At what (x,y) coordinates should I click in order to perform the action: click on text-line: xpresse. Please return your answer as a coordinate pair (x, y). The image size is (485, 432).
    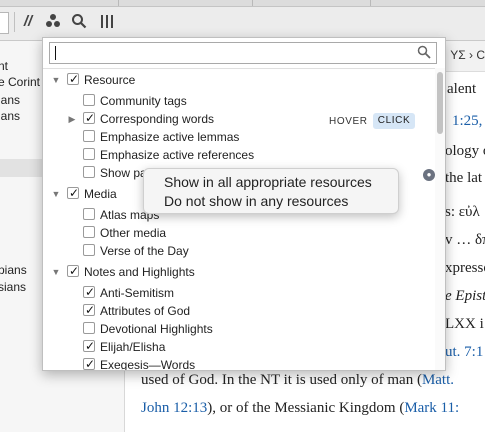
    Looking at the image, I should click on (465, 268).